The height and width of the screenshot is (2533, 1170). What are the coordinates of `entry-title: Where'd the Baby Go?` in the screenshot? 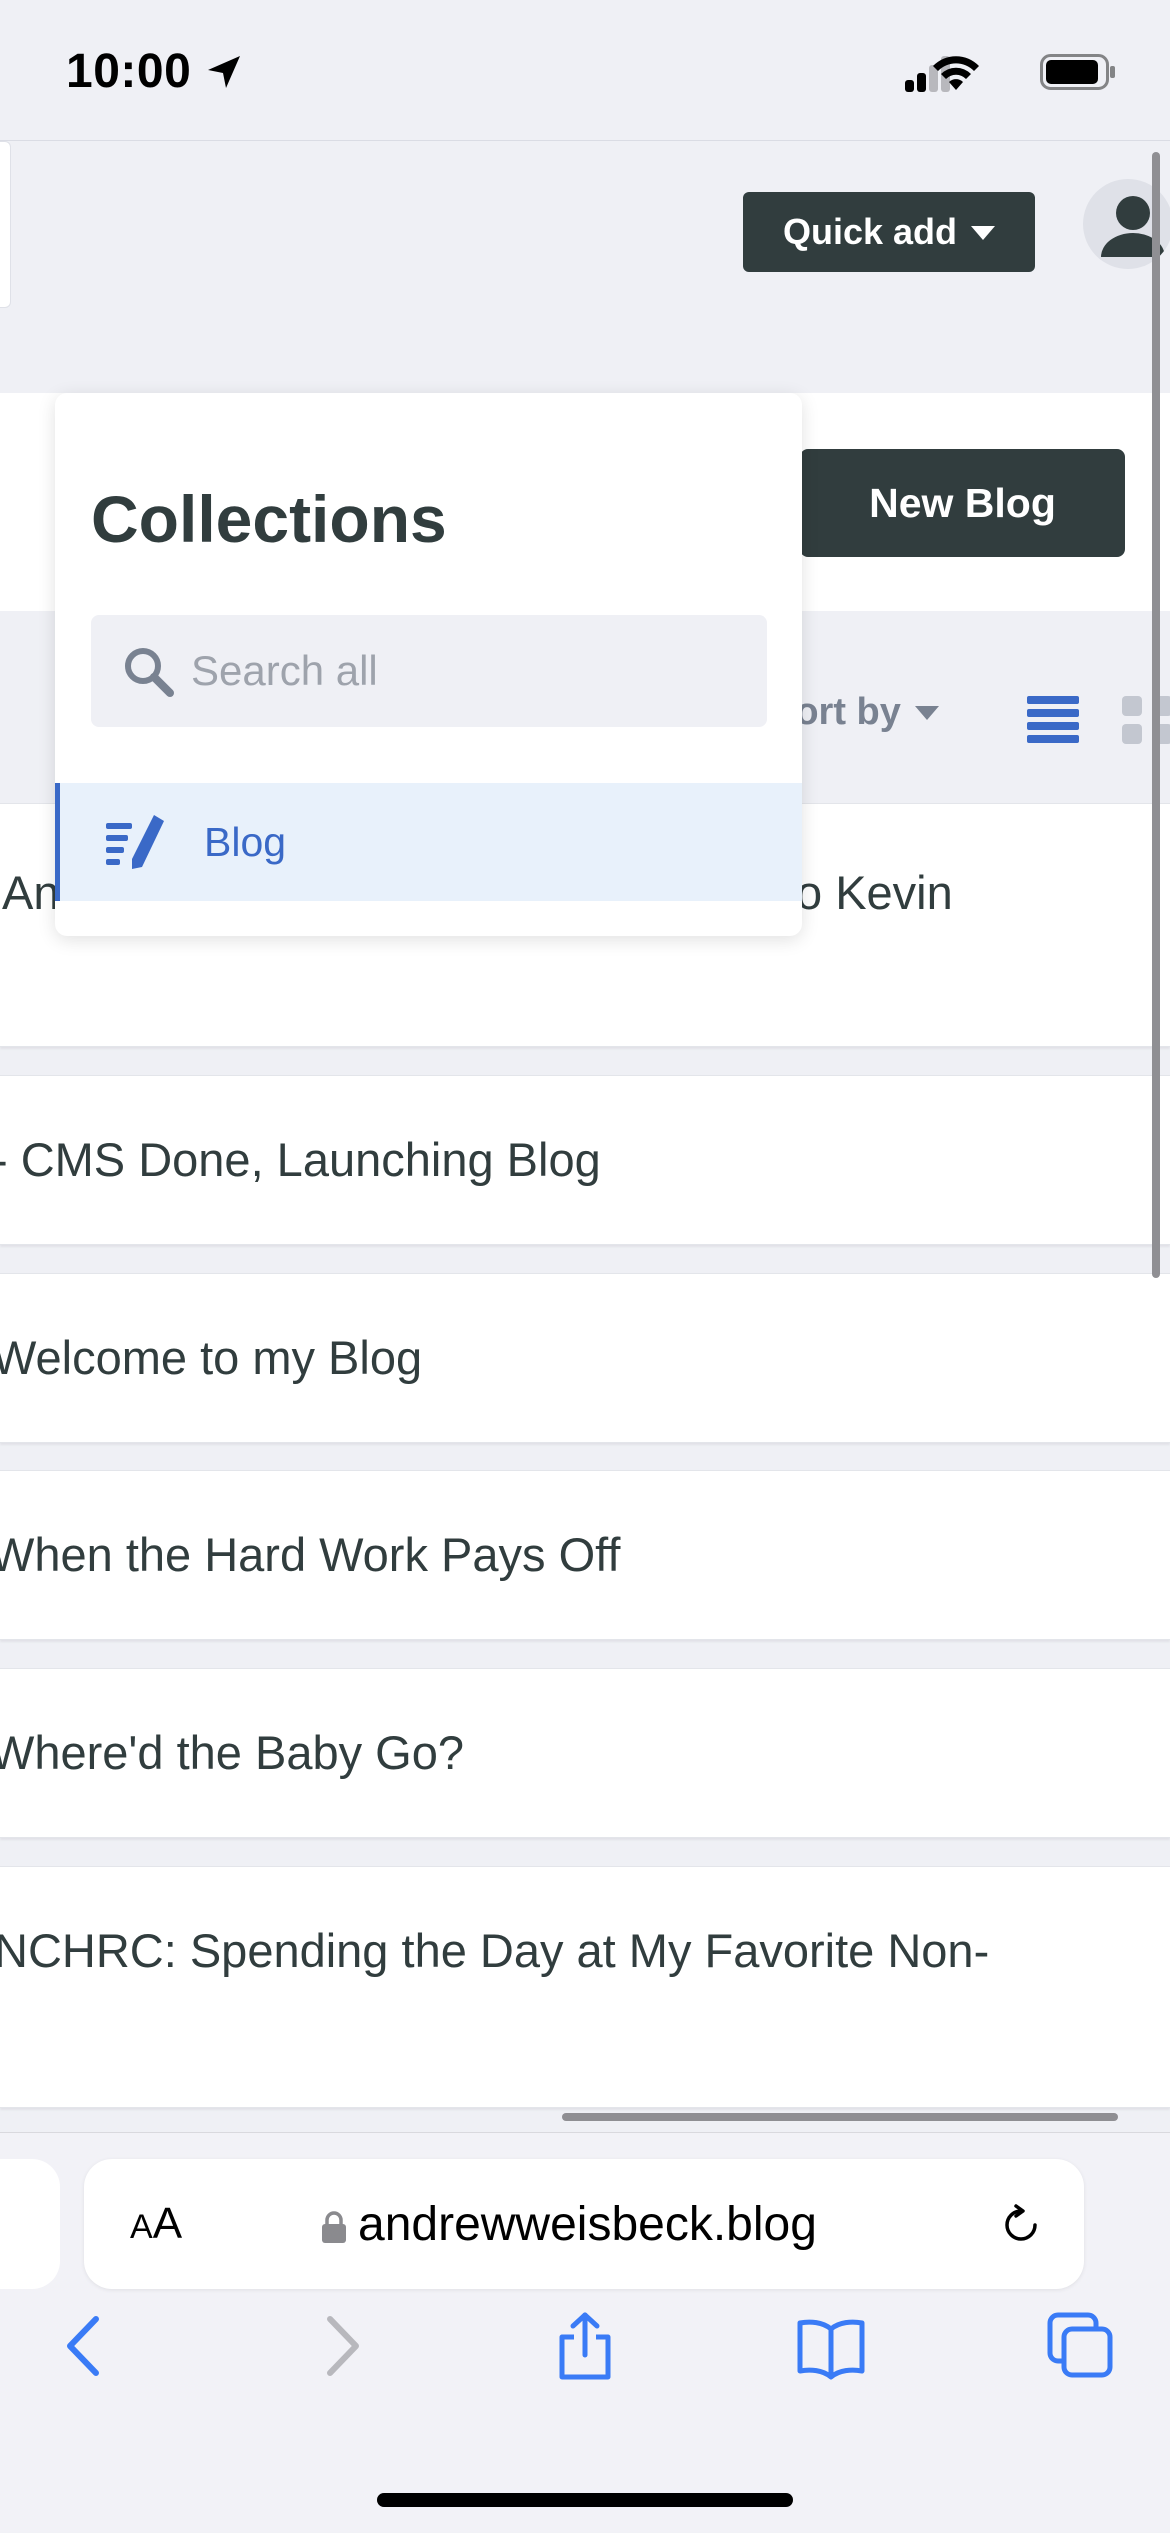 It's located at (232, 1752).